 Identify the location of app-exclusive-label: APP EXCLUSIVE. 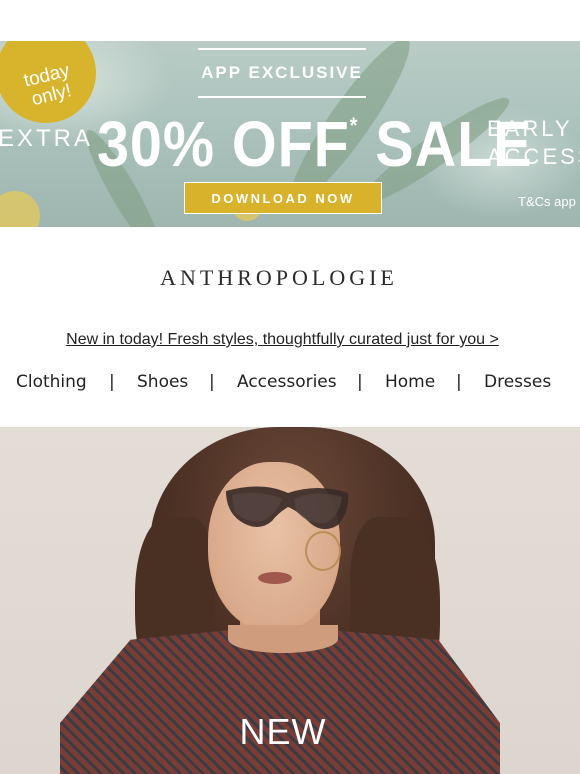
(282, 73).